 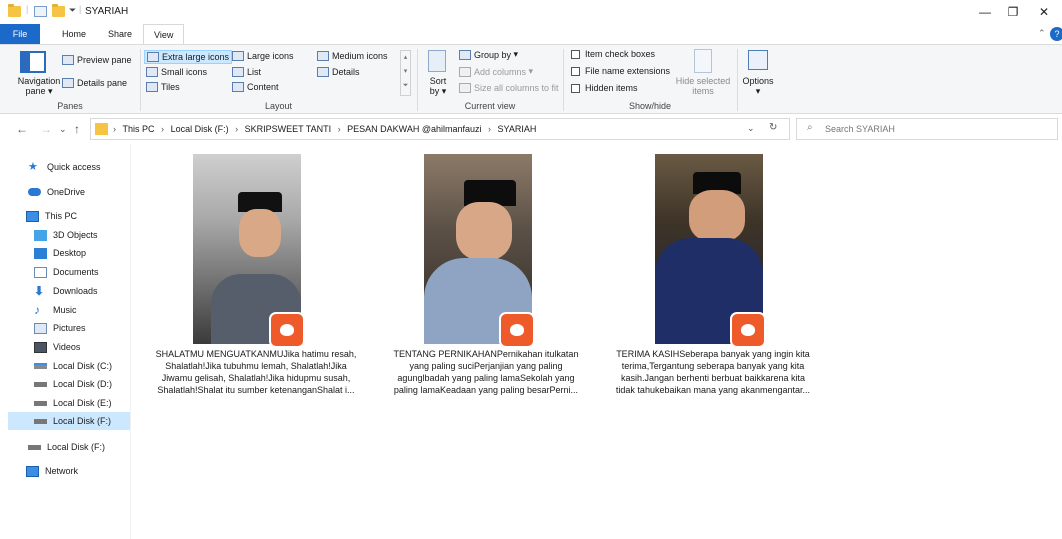 I want to click on sidebar-item-label: Local Disk (C:), so click(x=83, y=366).